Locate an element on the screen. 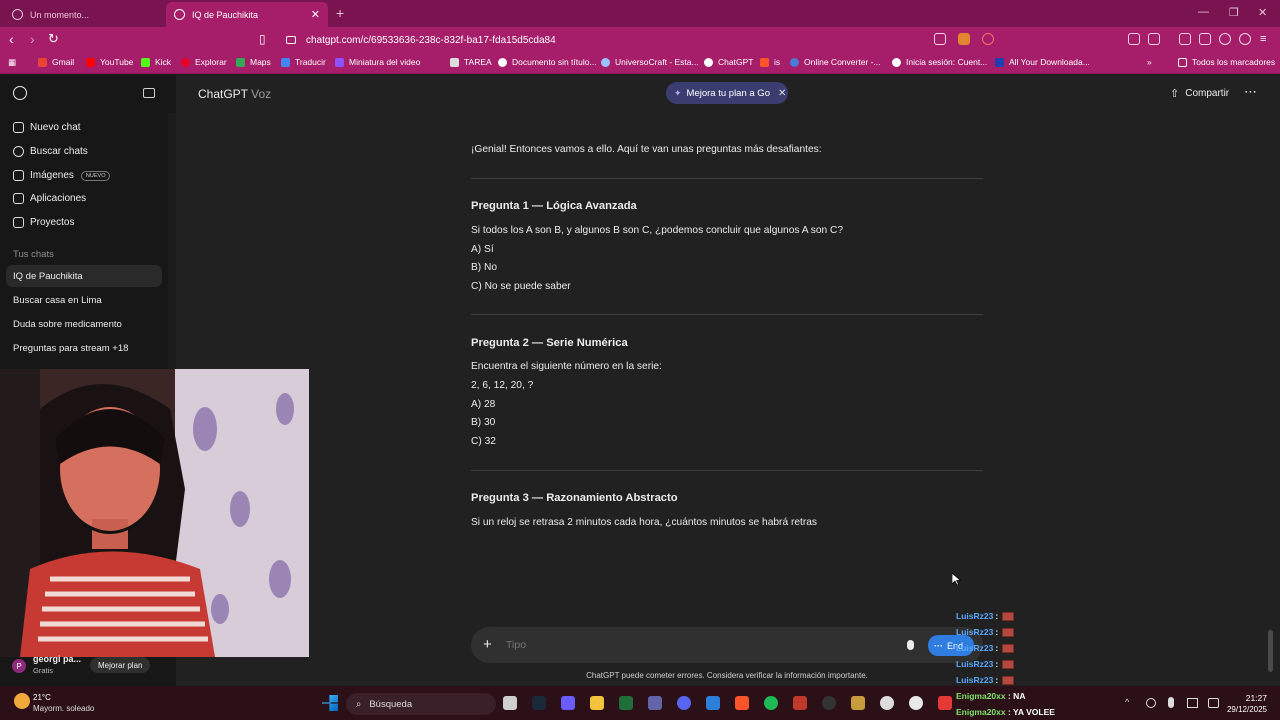 This screenshot has width=1280, height=720. dismiss-icon: ✕ is located at coordinates (782, 93).